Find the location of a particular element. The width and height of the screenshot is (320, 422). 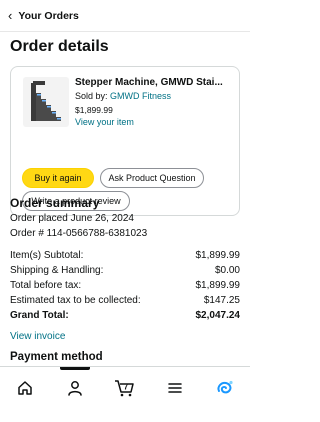

nav-rufus is located at coordinates (225, 388).